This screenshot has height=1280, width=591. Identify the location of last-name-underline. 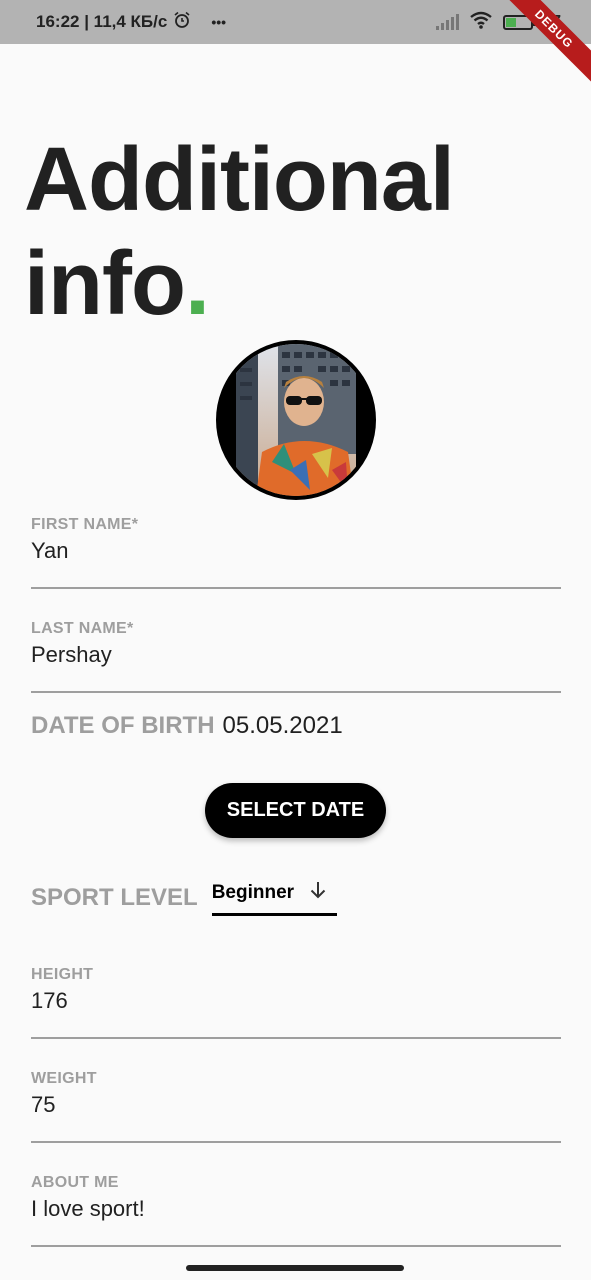
(296, 692).